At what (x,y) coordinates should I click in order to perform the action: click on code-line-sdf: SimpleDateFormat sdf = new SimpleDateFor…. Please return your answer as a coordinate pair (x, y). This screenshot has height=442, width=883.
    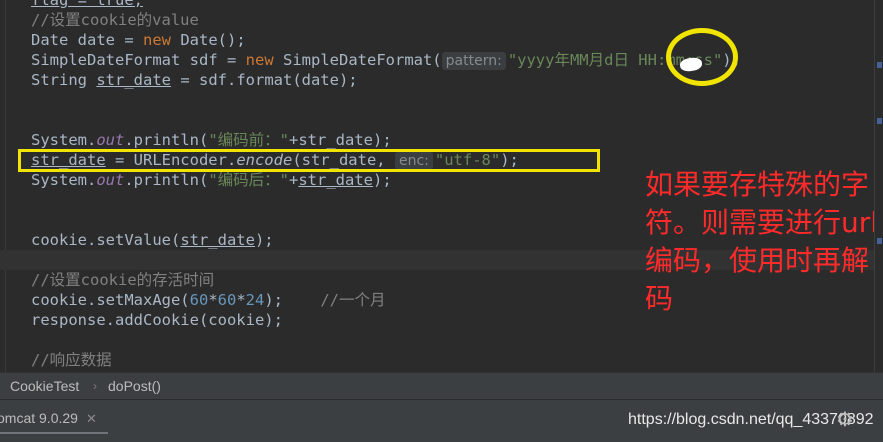
    Looking at the image, I should click on (386, 60).